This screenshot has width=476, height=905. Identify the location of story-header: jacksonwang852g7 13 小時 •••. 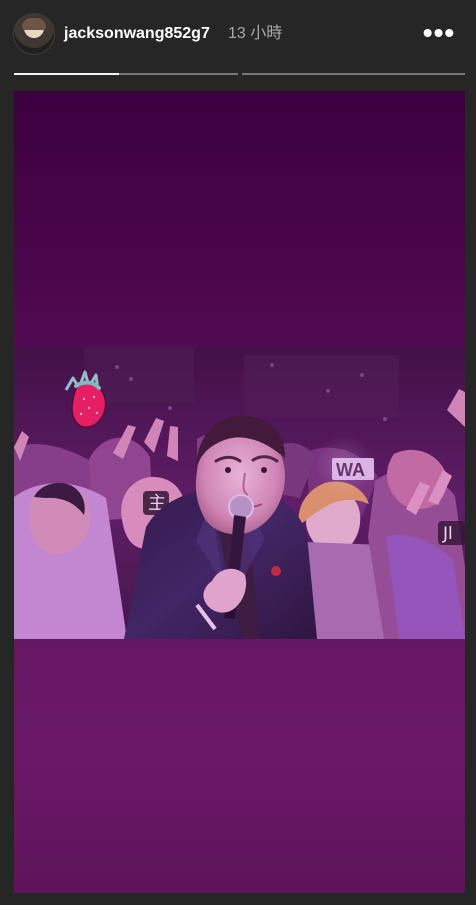
(238, 35).